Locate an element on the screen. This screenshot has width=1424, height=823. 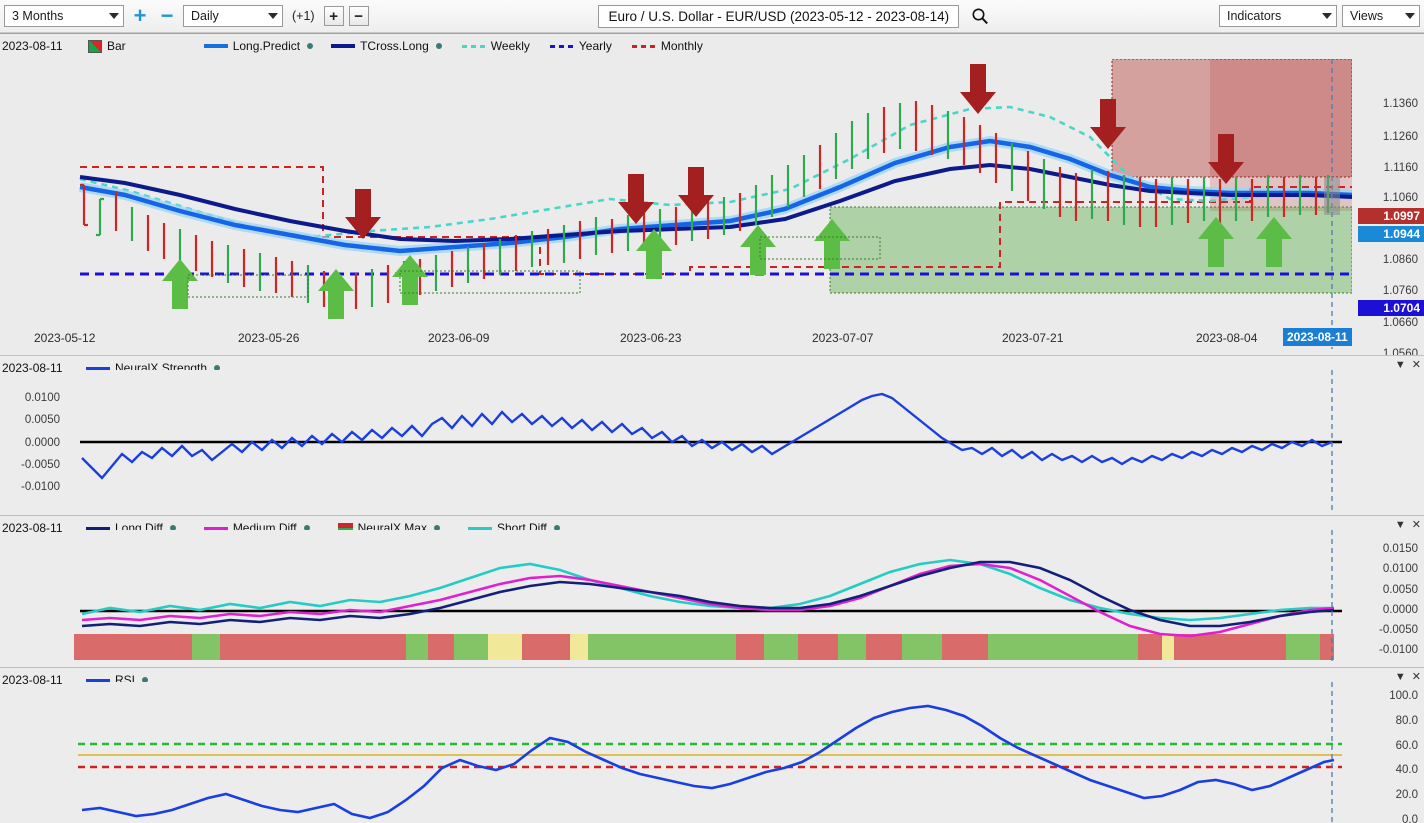
legend-label: TCross.Long is located at coordinates (394, 46).